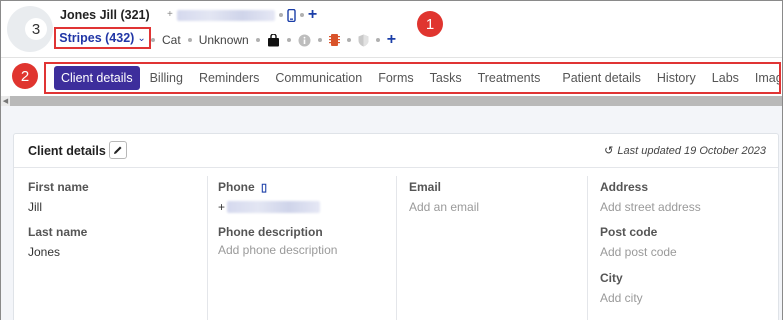 The width and height of the screenshot is (783, 320). What do you see at coordinates (25, 76) in the screenshot?
I see `annotation-badge-2: 2` at bounding box center [25, 76].